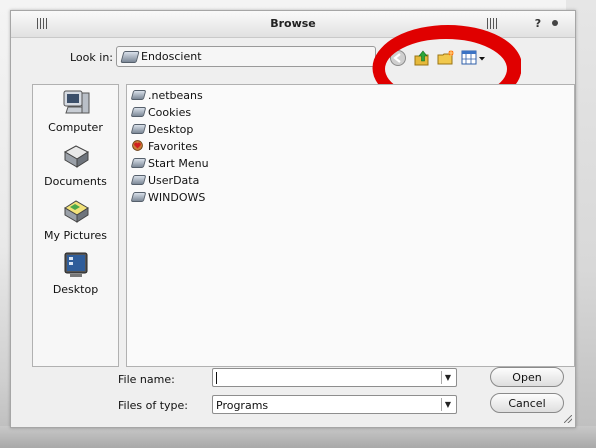 The height and width of the screenshot is (448, 596). What do you see at coordinates (422, 58) in the screenshot?
I see `up-folder-icon` at bounding box center [422, 58].